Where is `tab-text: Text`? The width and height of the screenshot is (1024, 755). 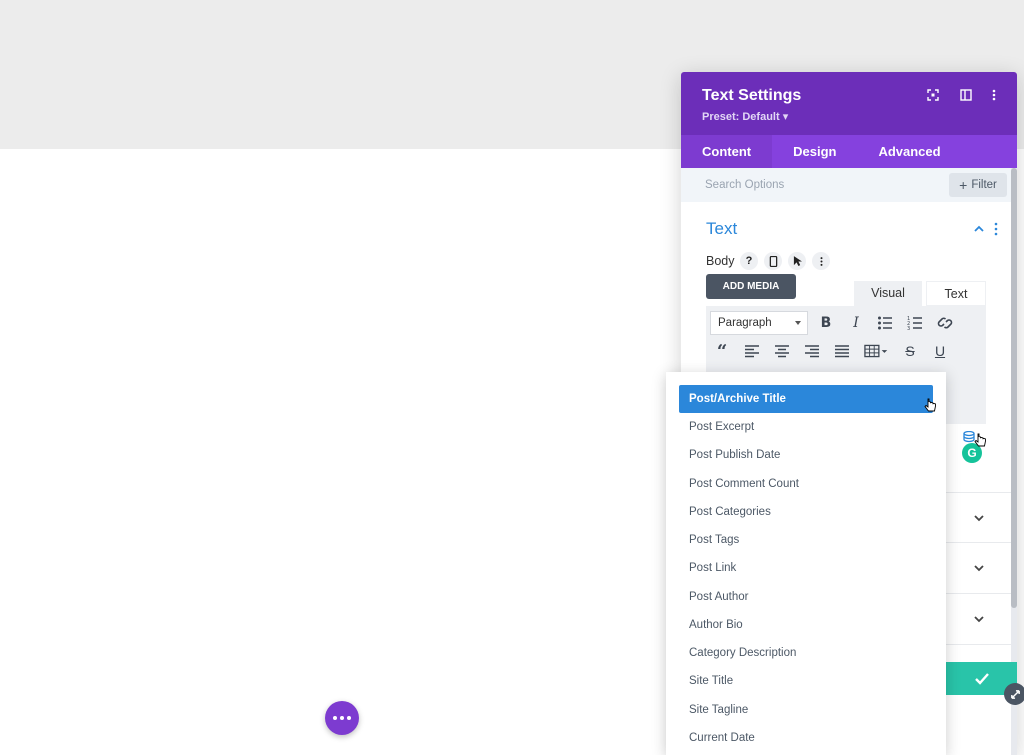
tab-text: Text is located at coordinates (956, 293).